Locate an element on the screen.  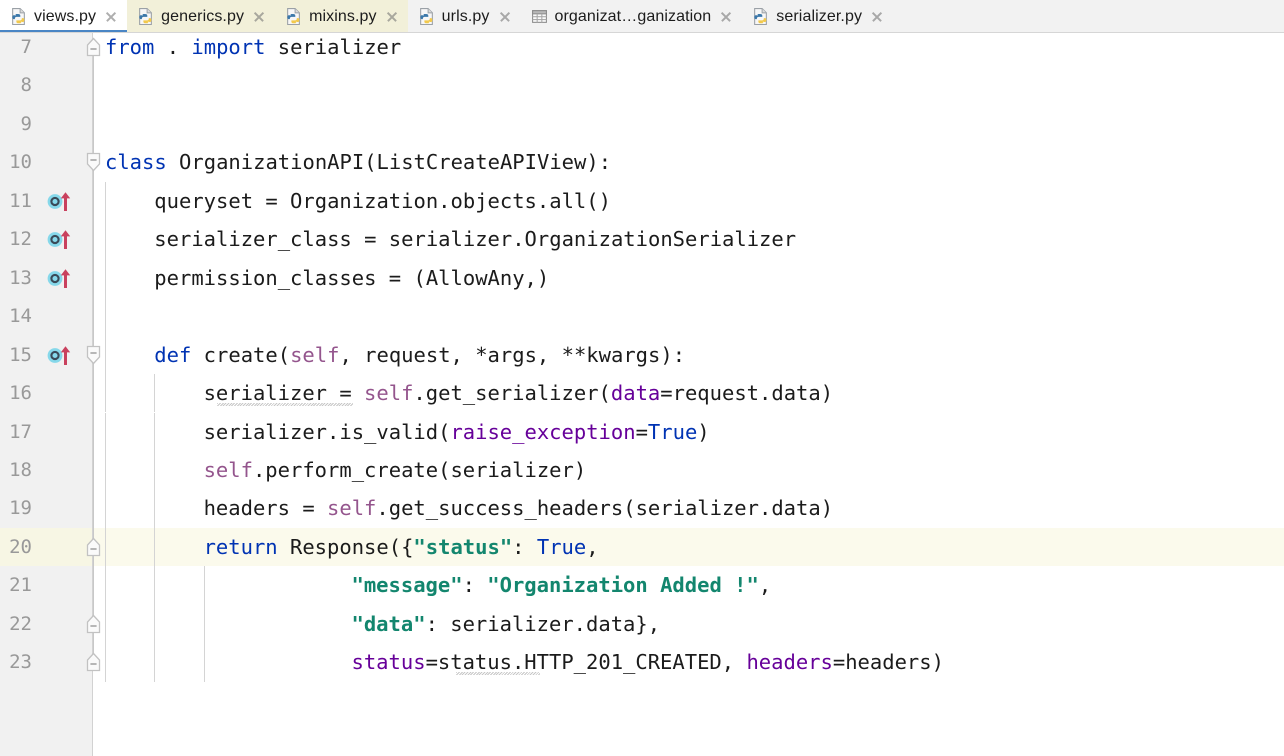
line-number: 15 is located at coordinates (20, 354).